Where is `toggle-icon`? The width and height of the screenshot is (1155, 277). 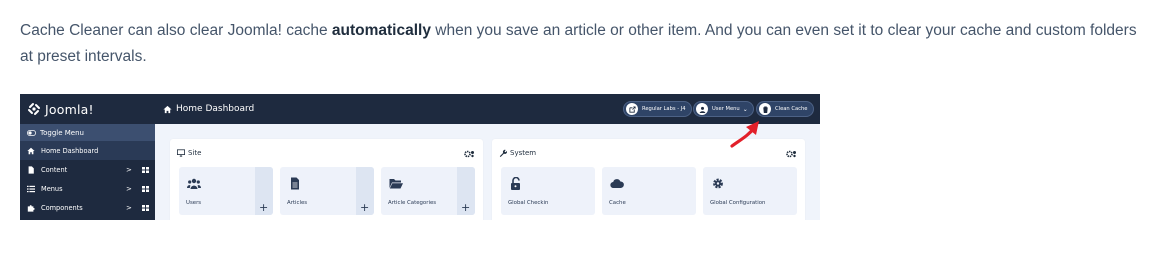 toggle-icon is located at coordinates (31, 132).